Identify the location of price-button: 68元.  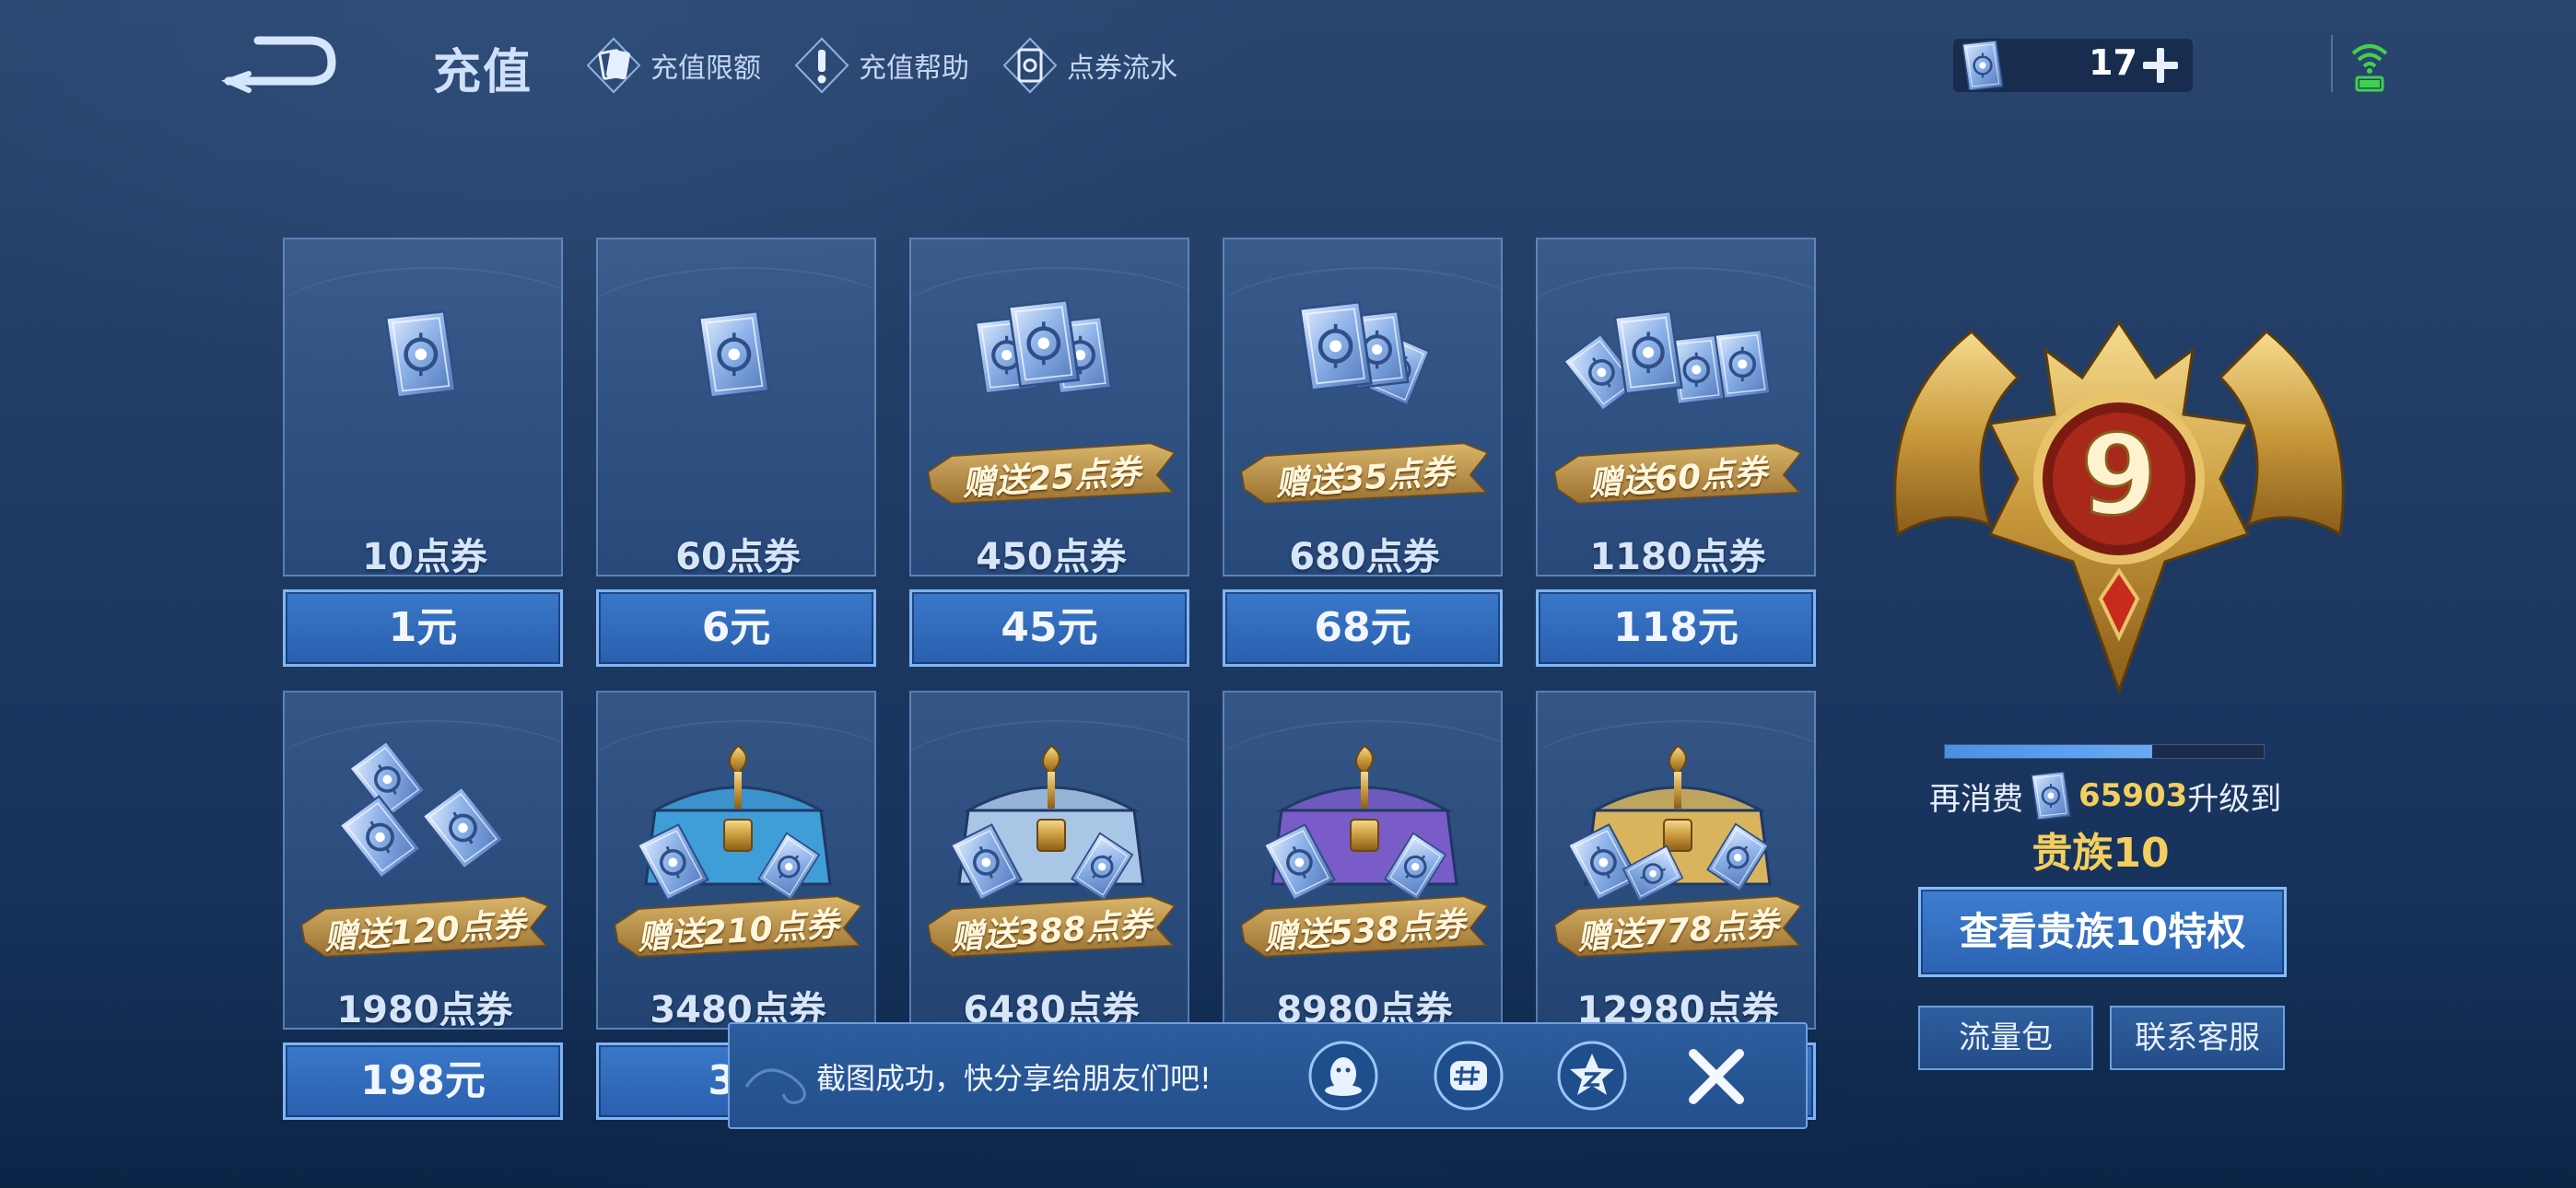
(1363, 628).